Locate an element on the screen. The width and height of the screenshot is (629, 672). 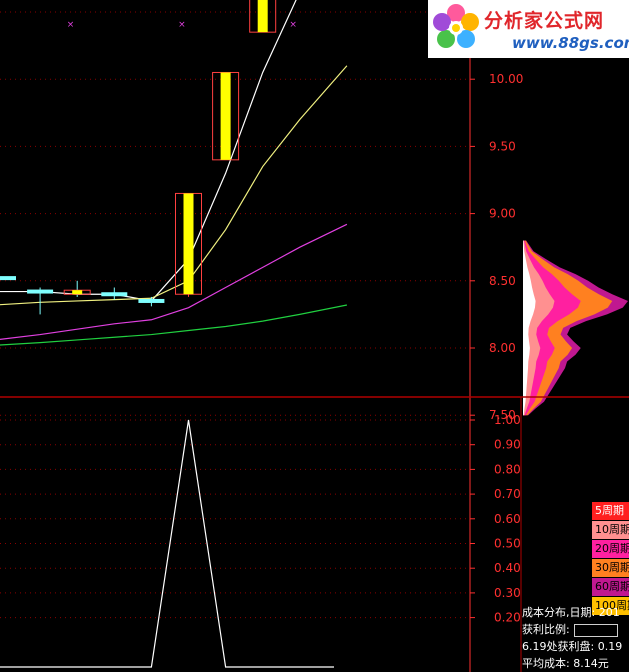
price-tick-label: 10.00 is located at coordinates (506, 79).